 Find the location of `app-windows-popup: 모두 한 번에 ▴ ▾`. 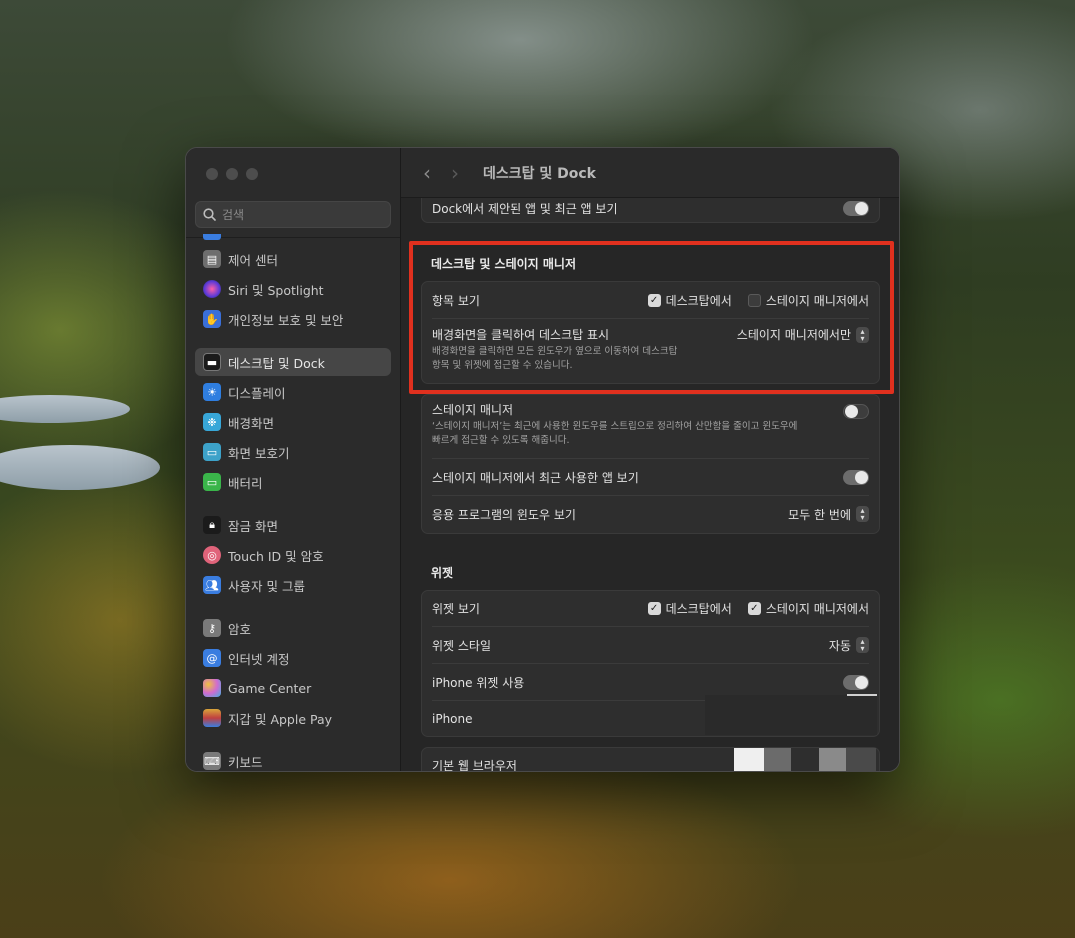

app-windows-popup: 모두 한 번에 ▴ ▾ is located at coordinates (828, 514).